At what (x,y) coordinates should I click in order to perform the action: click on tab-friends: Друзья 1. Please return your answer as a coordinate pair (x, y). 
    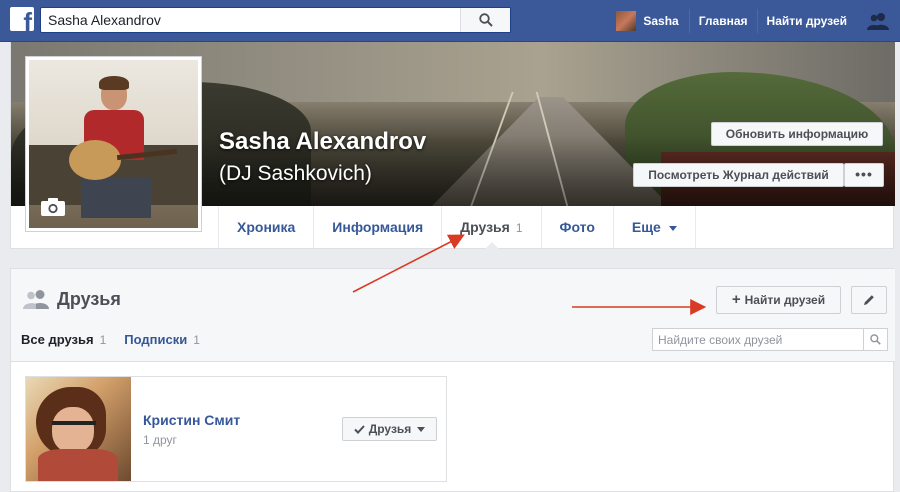
    Looking at the image, I should click on (490, 227).